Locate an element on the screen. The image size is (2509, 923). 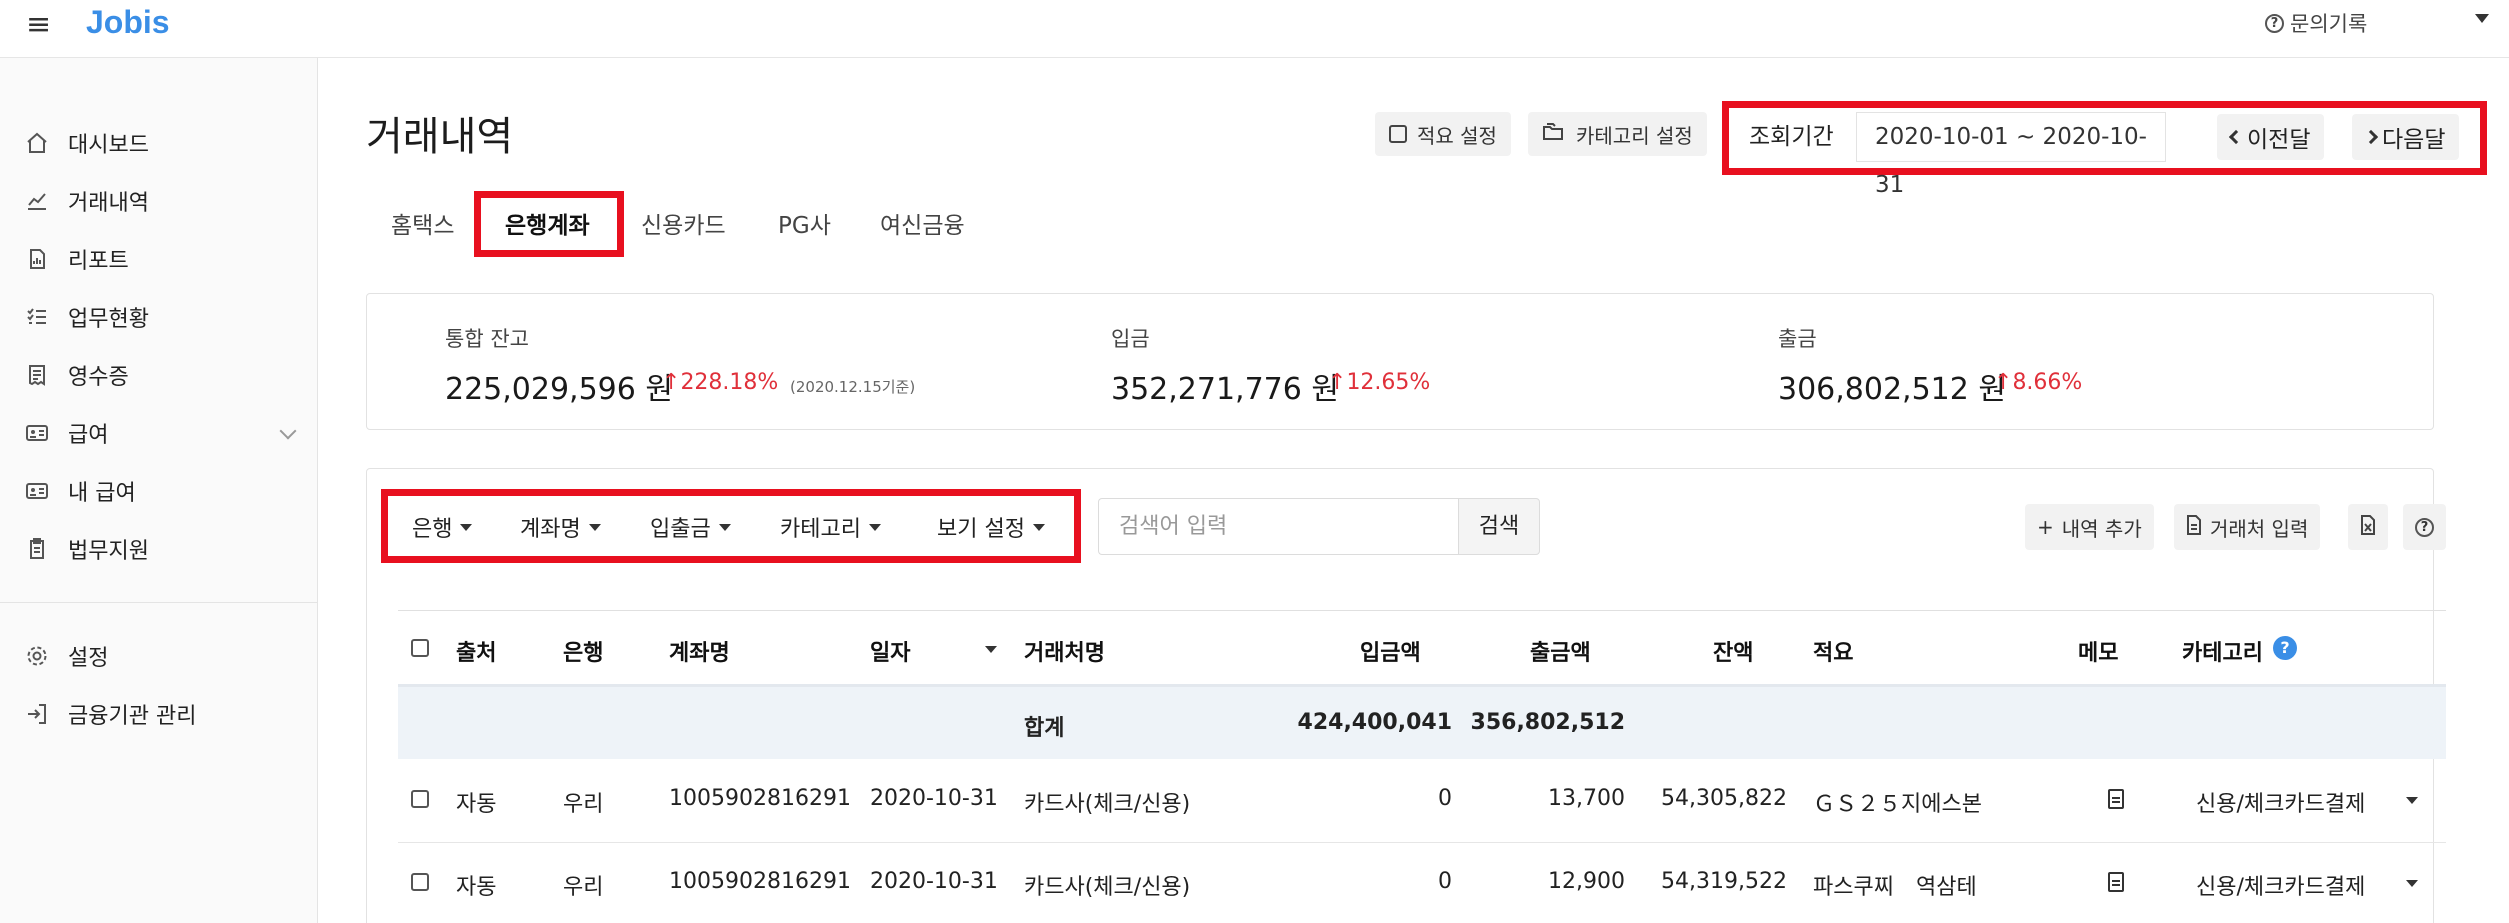
sort-caret-icon is located at coordinates (991, 649).